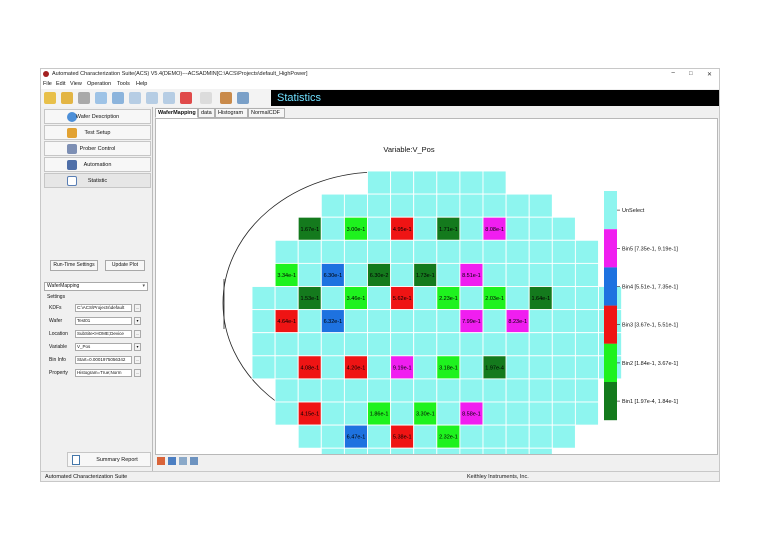 The height and width of the screenshot is (550, 760). I want to click on pause-icon, so click(169, 98).